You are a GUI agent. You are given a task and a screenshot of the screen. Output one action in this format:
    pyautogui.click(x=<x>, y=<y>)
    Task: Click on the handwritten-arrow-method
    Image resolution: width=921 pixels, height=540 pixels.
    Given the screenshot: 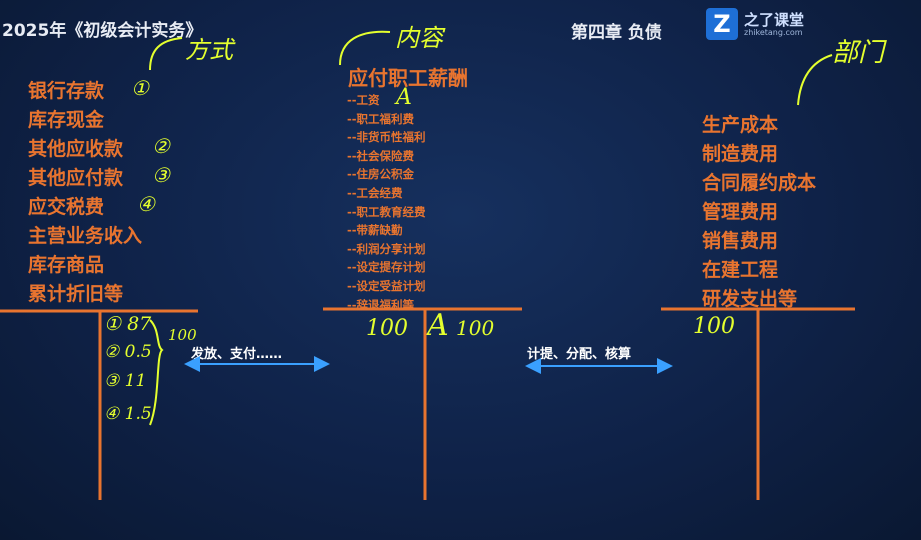 What is the action you would take?
    pyautogui.click(x=166, y=54)
    